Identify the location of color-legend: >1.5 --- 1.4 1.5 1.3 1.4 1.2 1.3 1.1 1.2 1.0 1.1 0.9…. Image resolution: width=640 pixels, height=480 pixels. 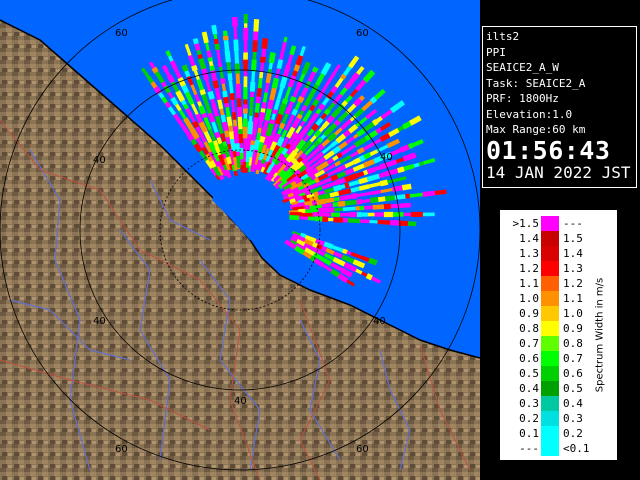
(558, 335).